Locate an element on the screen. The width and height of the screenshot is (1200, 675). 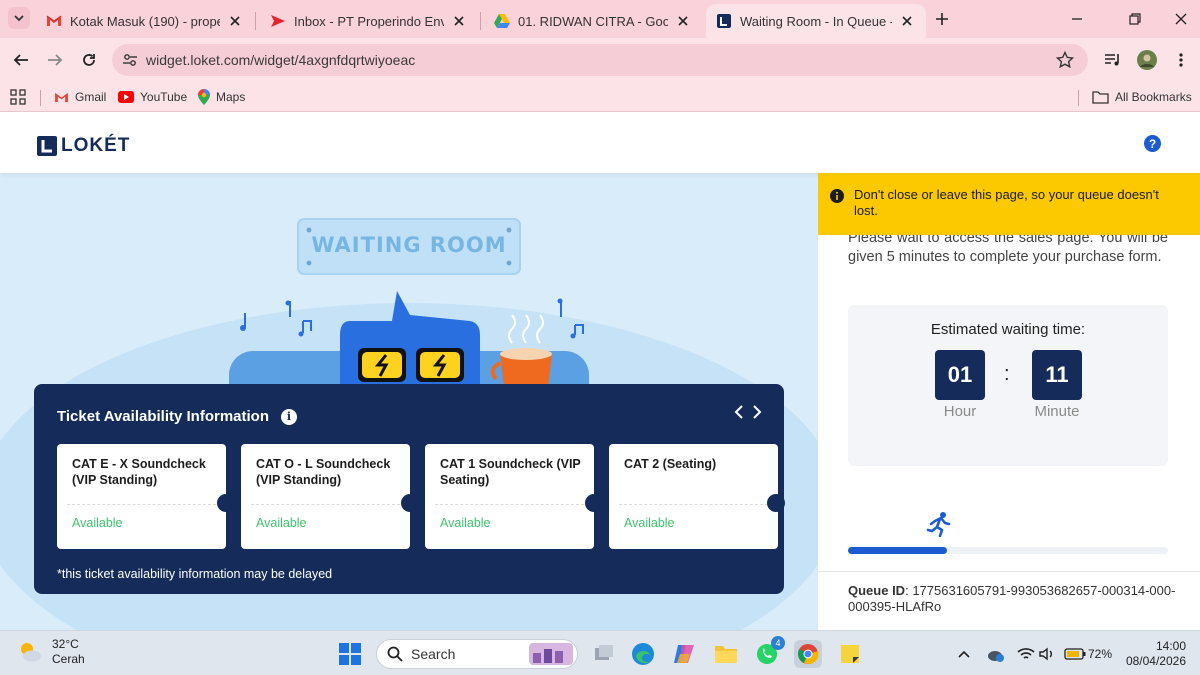
info-icon: i is located at coordinates (289, 416).